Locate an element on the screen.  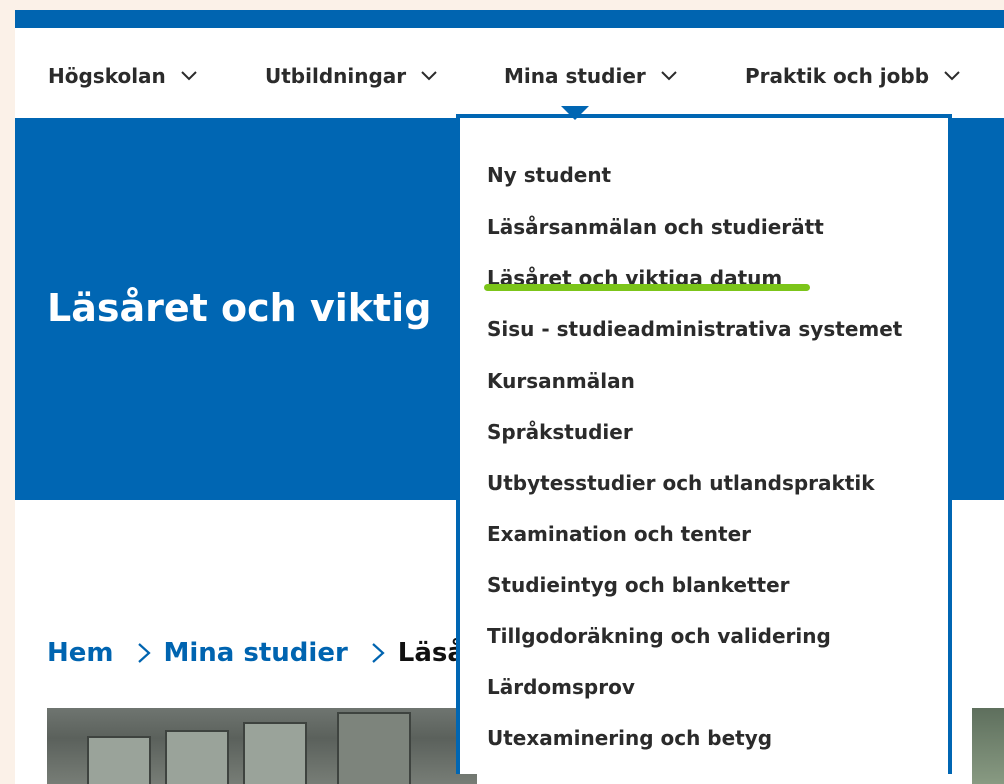
breadcrumb-home-link: Hem is located at coordinates (80, 653).